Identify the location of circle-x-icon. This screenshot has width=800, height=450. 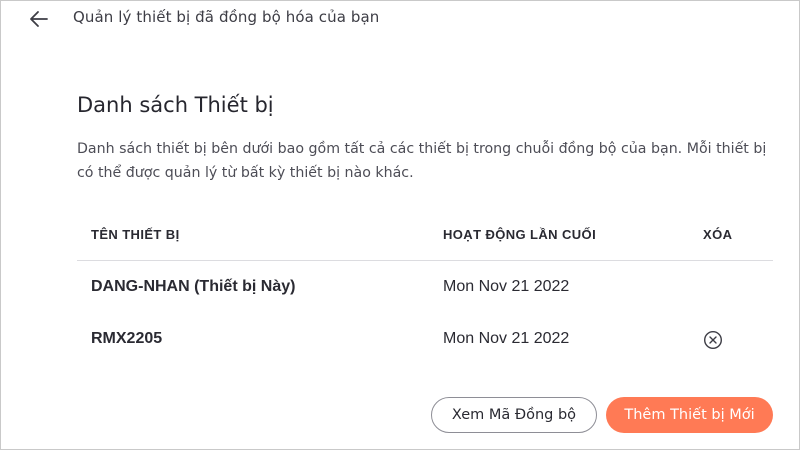
(713, 340).